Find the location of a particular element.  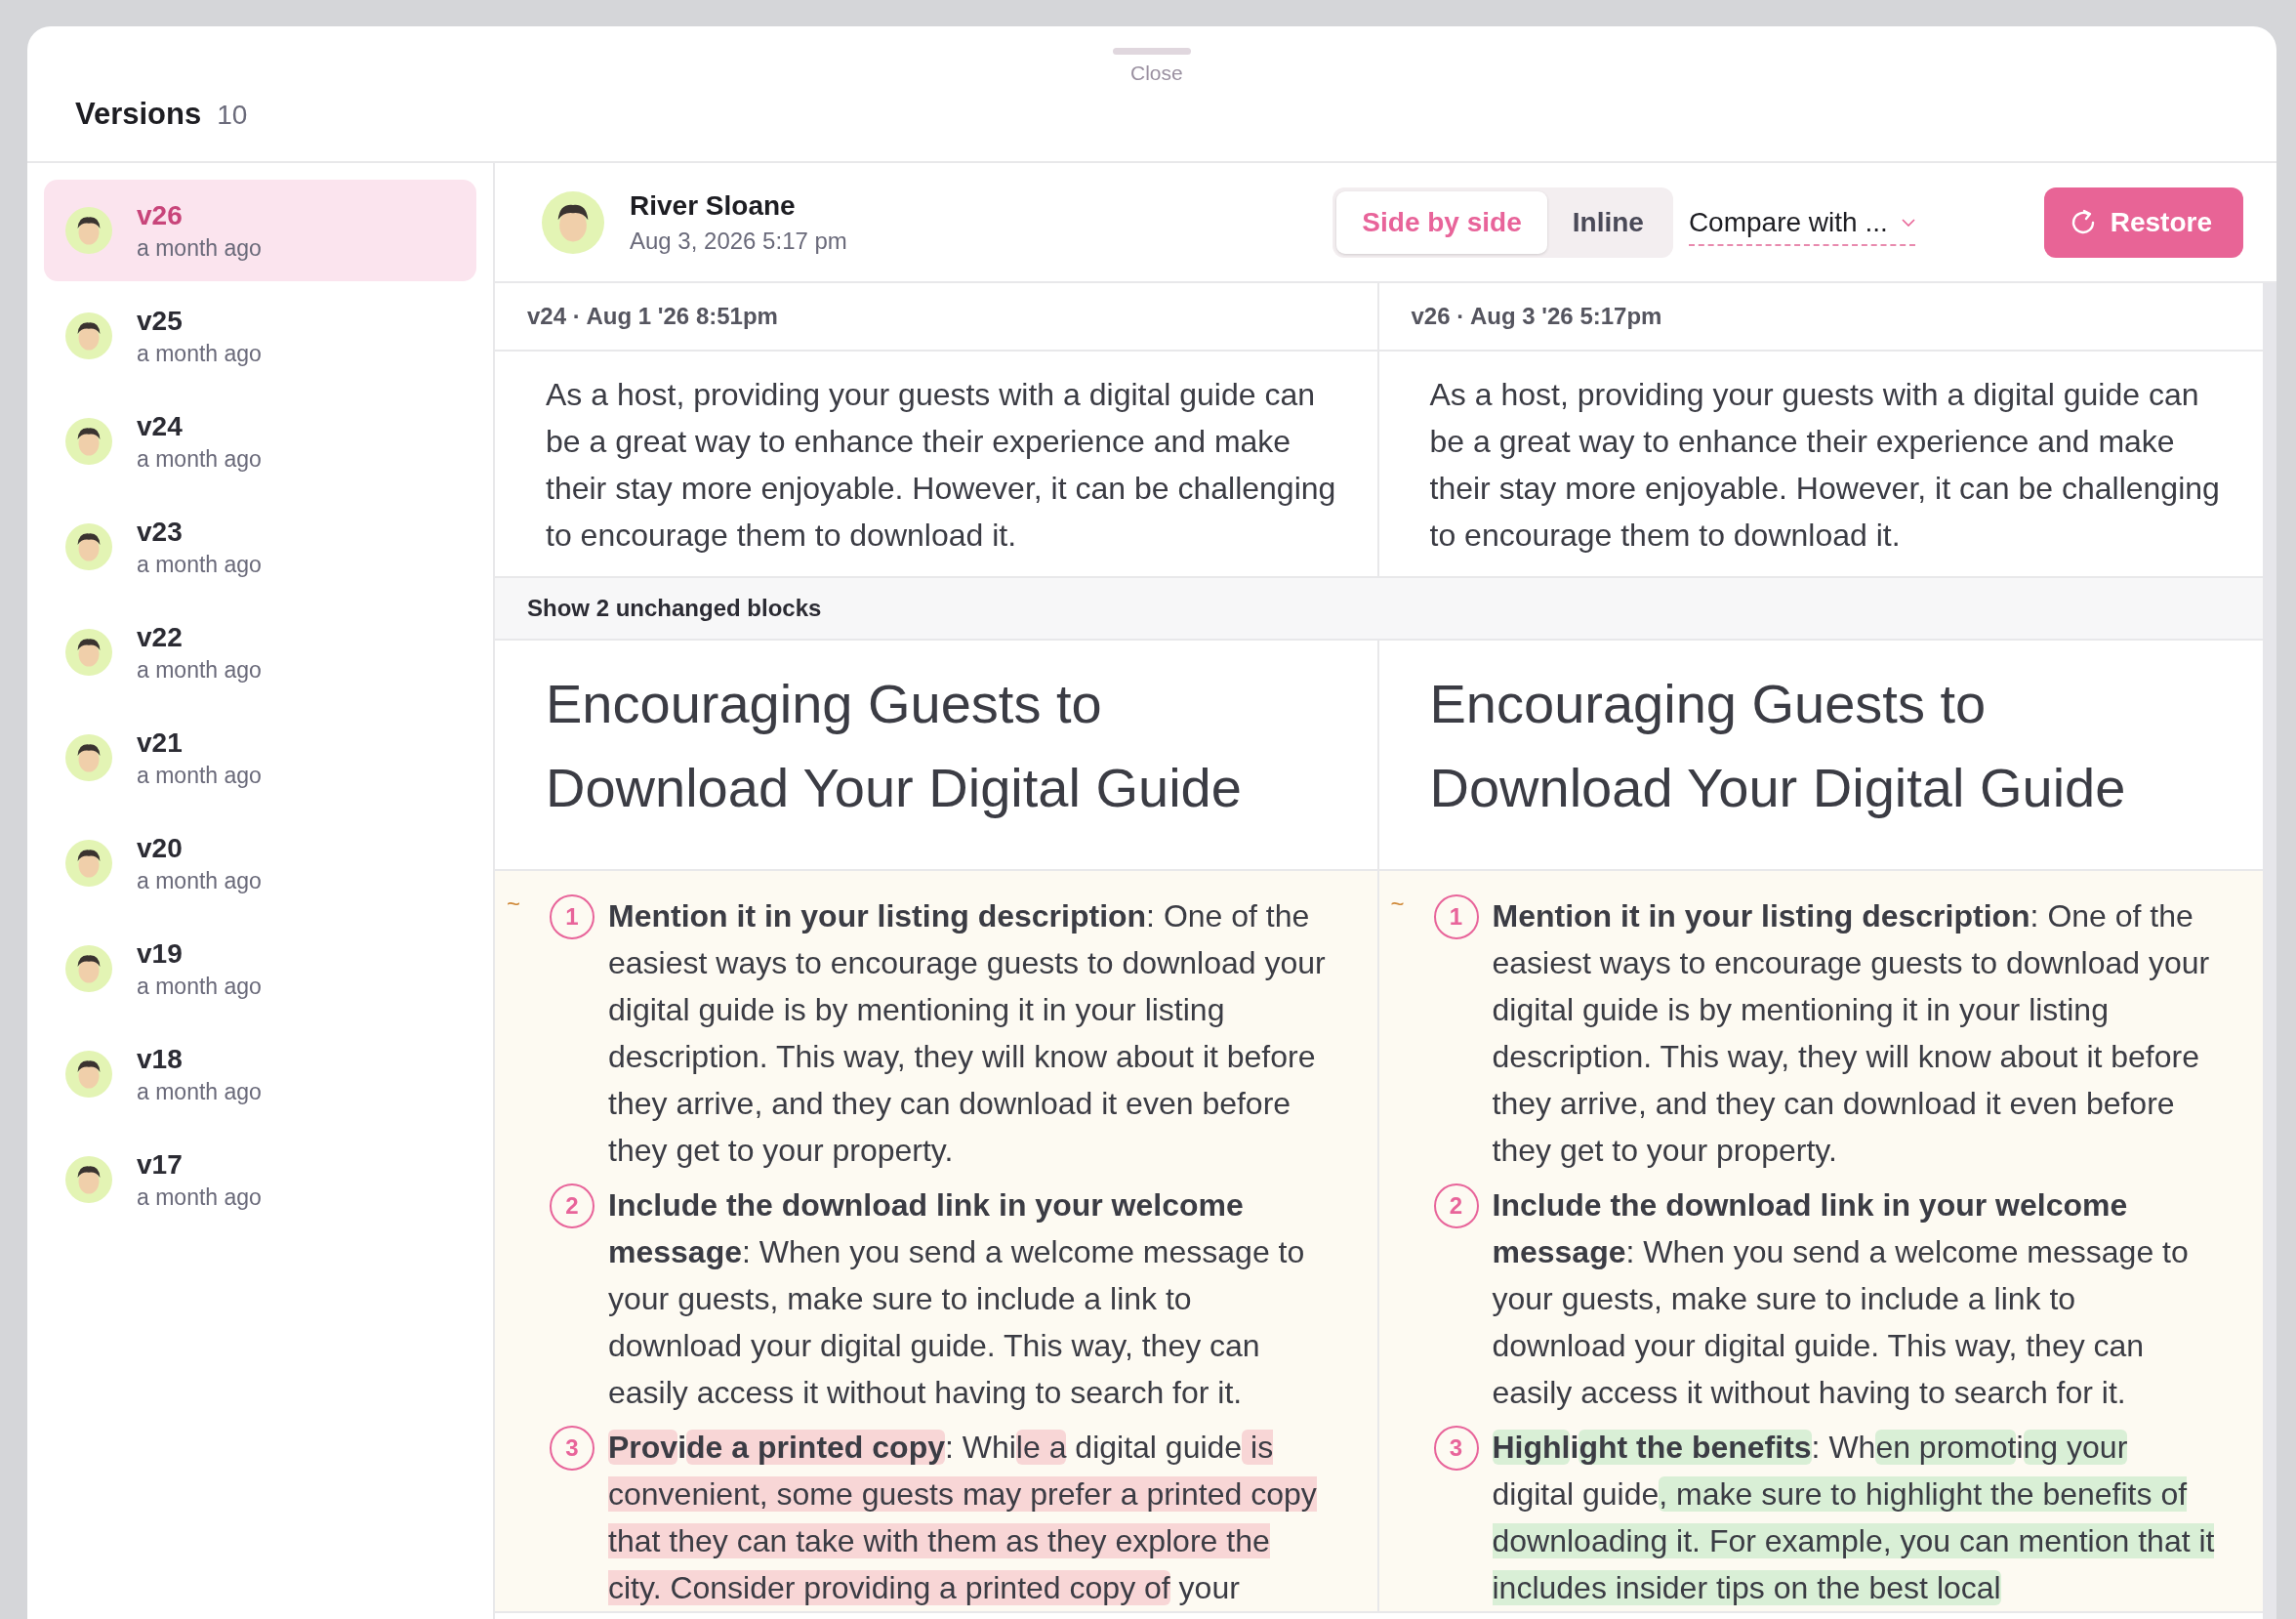

chevron-down-icon is located at coordinates (1908, 222).